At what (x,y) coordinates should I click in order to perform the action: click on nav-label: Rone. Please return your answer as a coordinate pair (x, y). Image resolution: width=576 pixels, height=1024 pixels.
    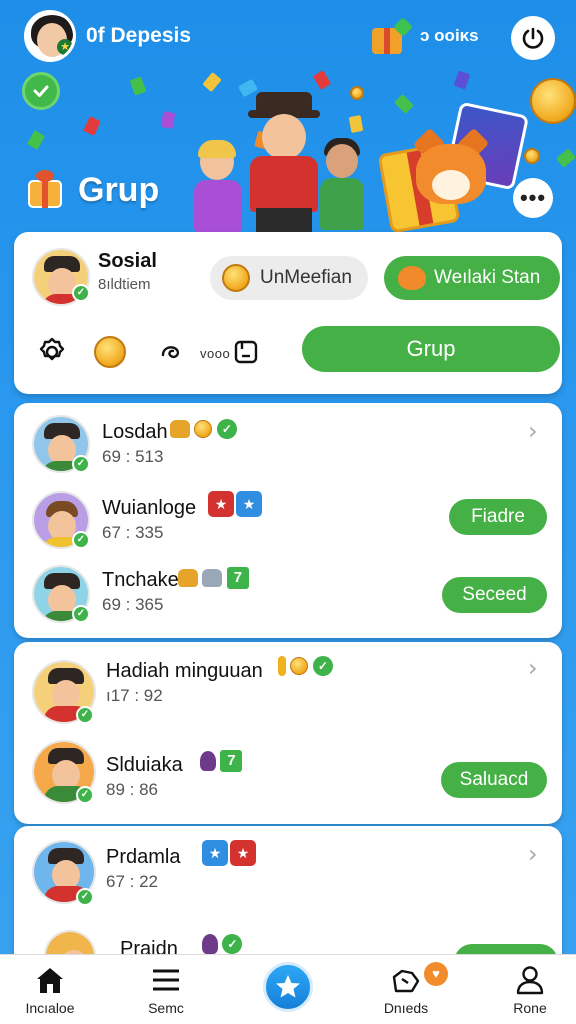
    Looking at the image, I should click on (530, 1008).